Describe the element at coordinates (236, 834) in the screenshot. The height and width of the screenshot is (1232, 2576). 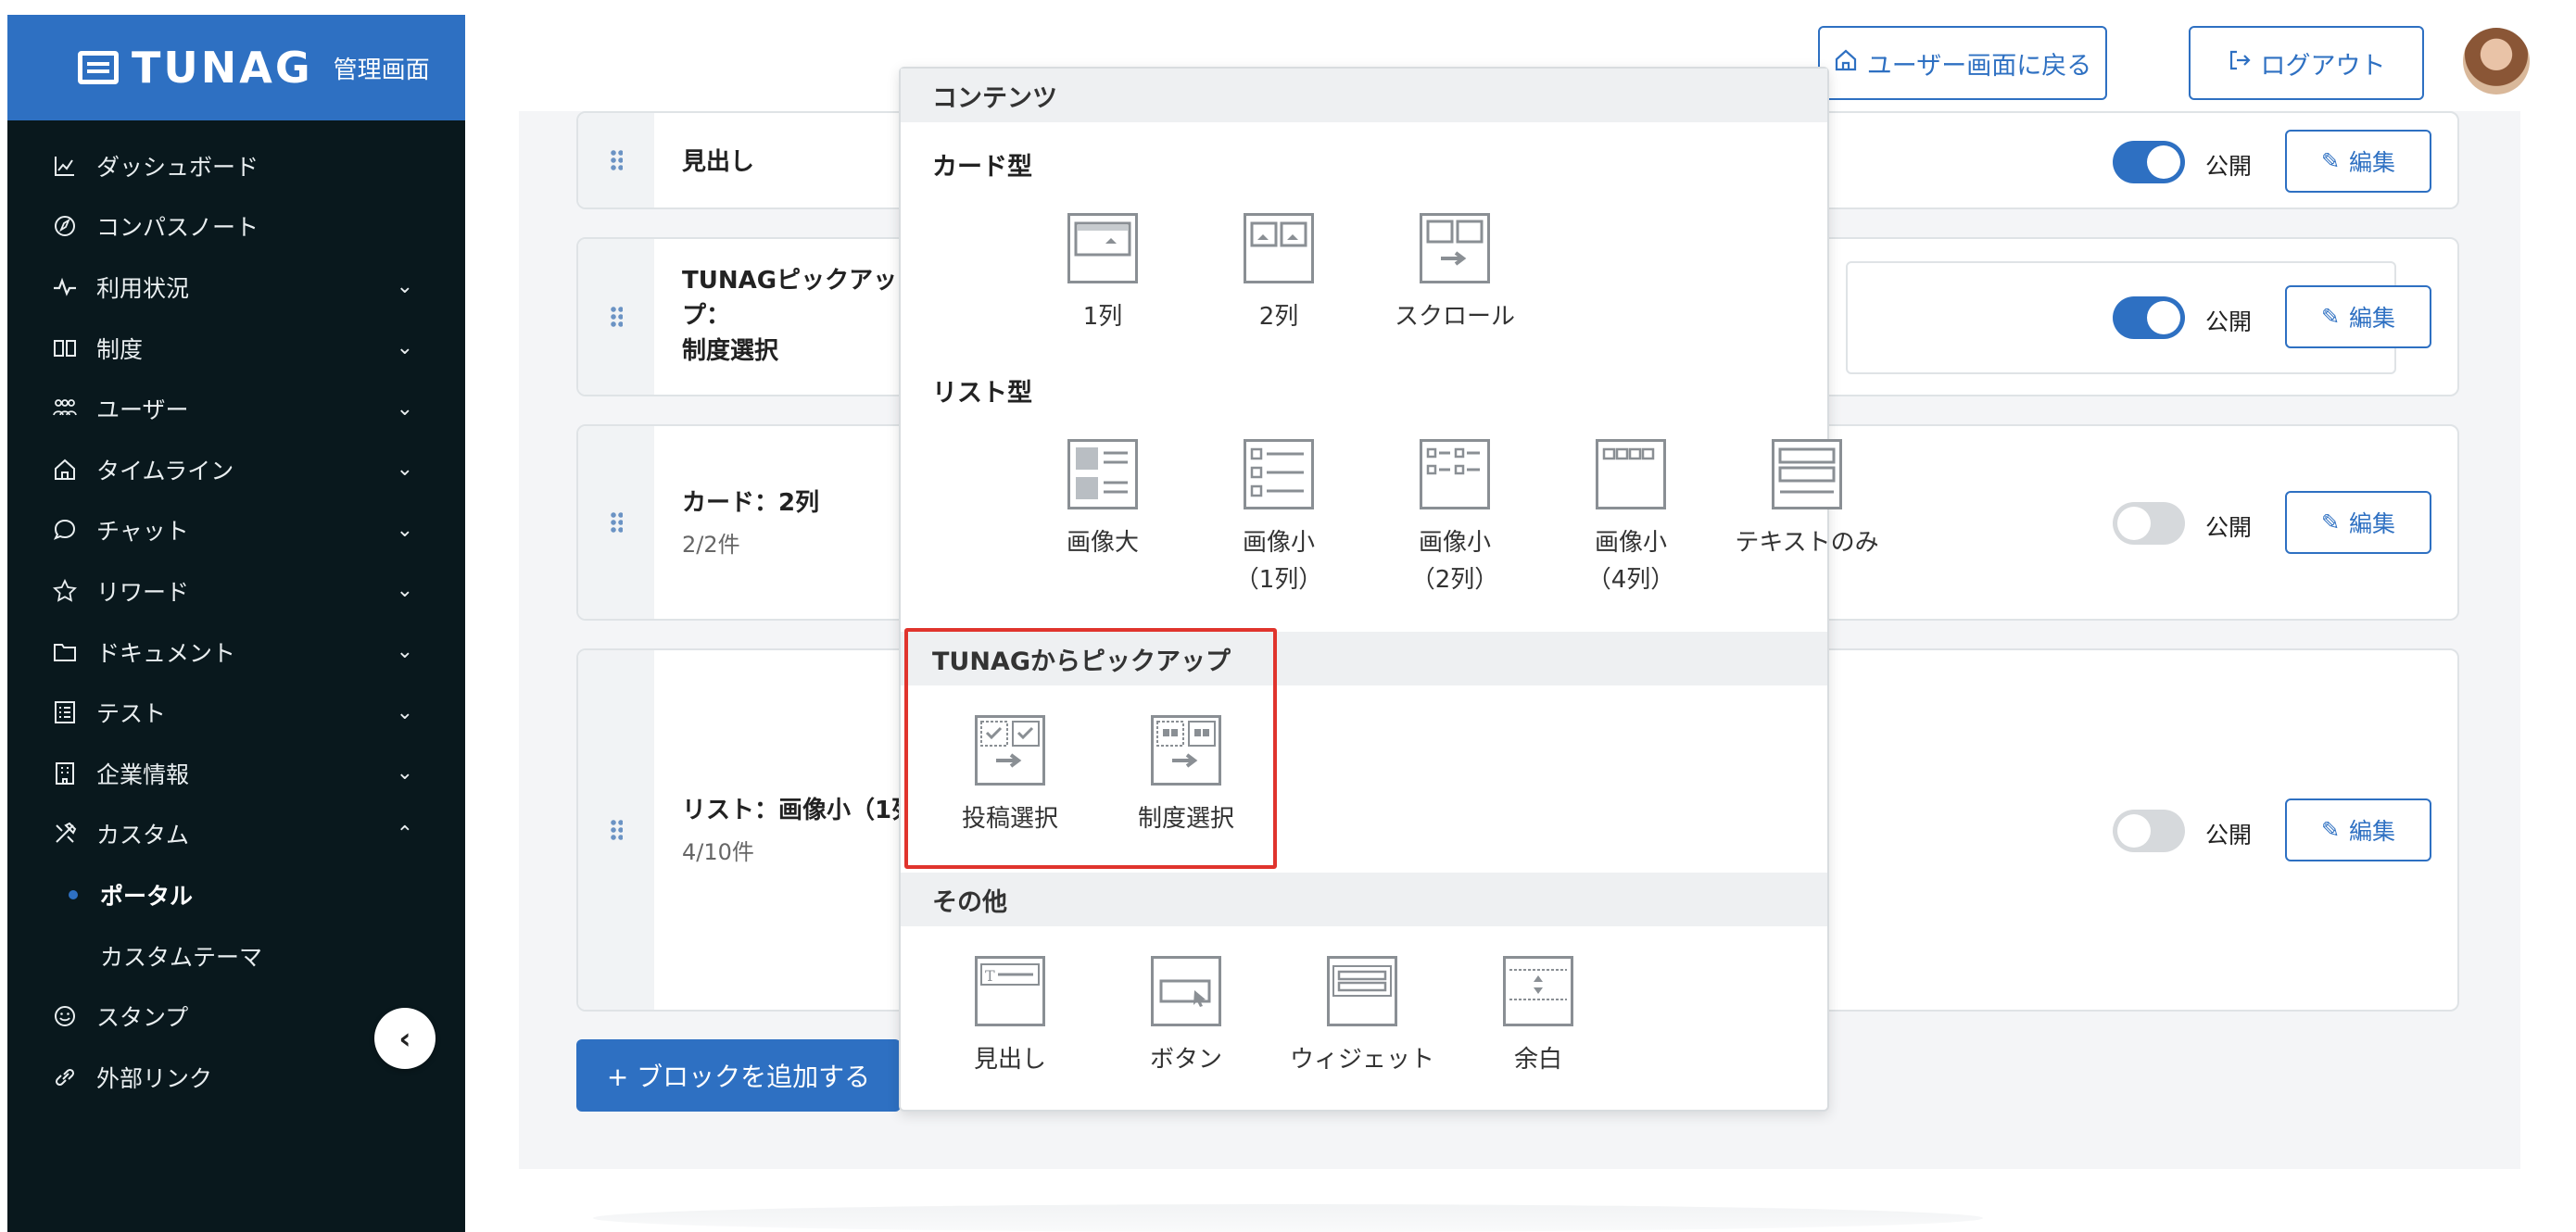
I see `sidebar-item-custom: カスタム ⌃` at that location.